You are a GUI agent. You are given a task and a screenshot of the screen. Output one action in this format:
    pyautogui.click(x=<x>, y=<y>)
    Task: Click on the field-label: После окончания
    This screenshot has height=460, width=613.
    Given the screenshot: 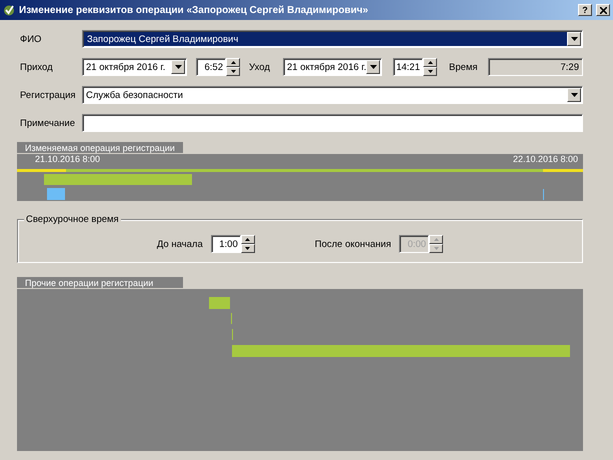 What is the action you would take?
    pyautogui.click(x=353, y=244)
    